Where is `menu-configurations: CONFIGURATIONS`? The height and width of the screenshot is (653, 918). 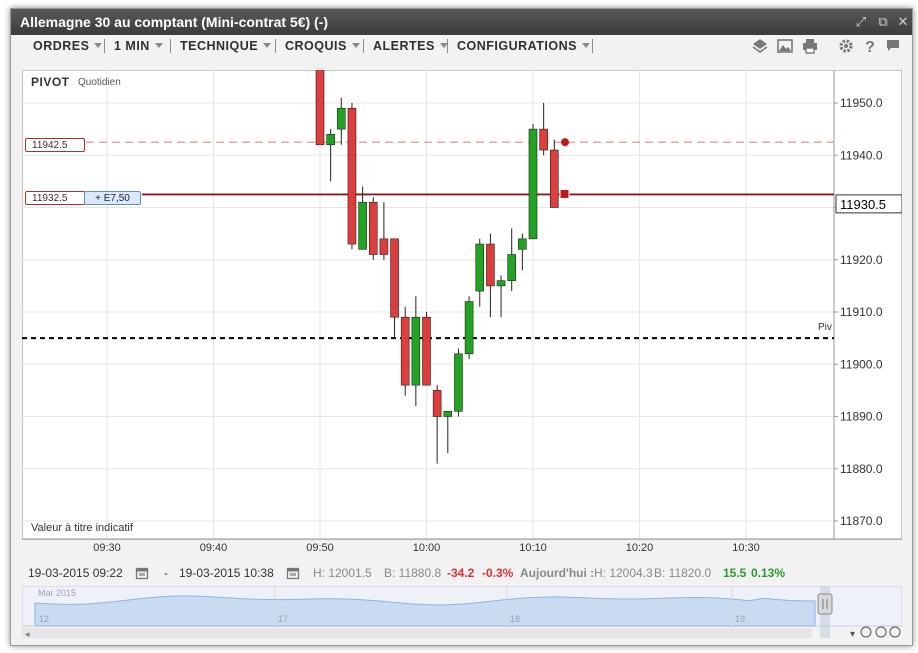 menu-configurations: CONFIGURATIONS is located at coordinates (523, 46).